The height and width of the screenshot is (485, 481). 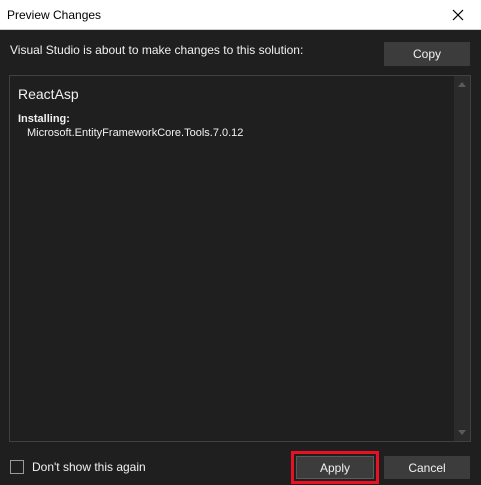 I want to click on title-bar: Preview Changes, so click(x=240, y=15).